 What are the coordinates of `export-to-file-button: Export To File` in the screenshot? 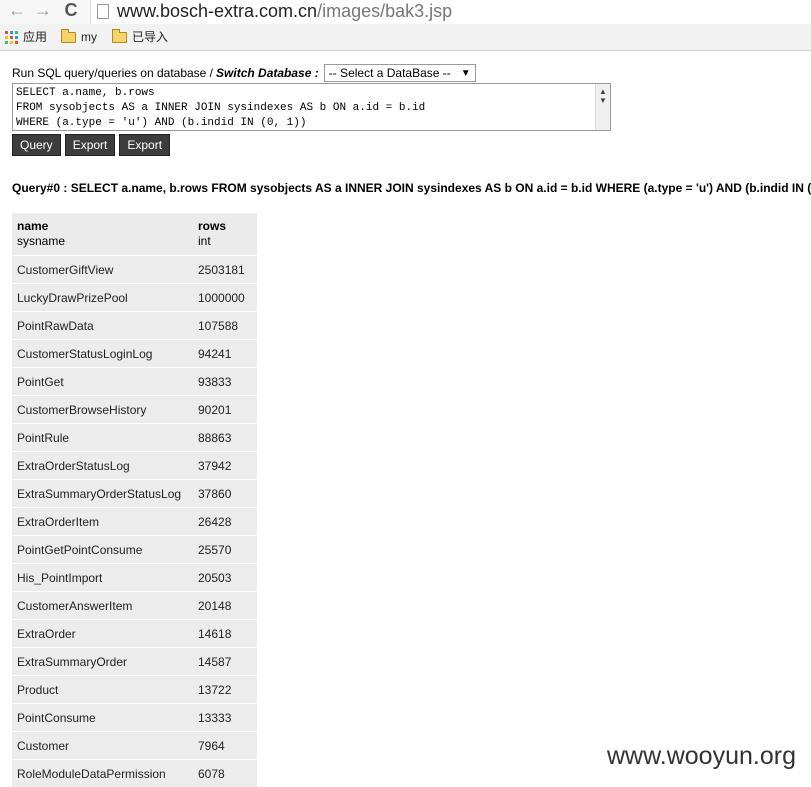 It's located at (144, 145).